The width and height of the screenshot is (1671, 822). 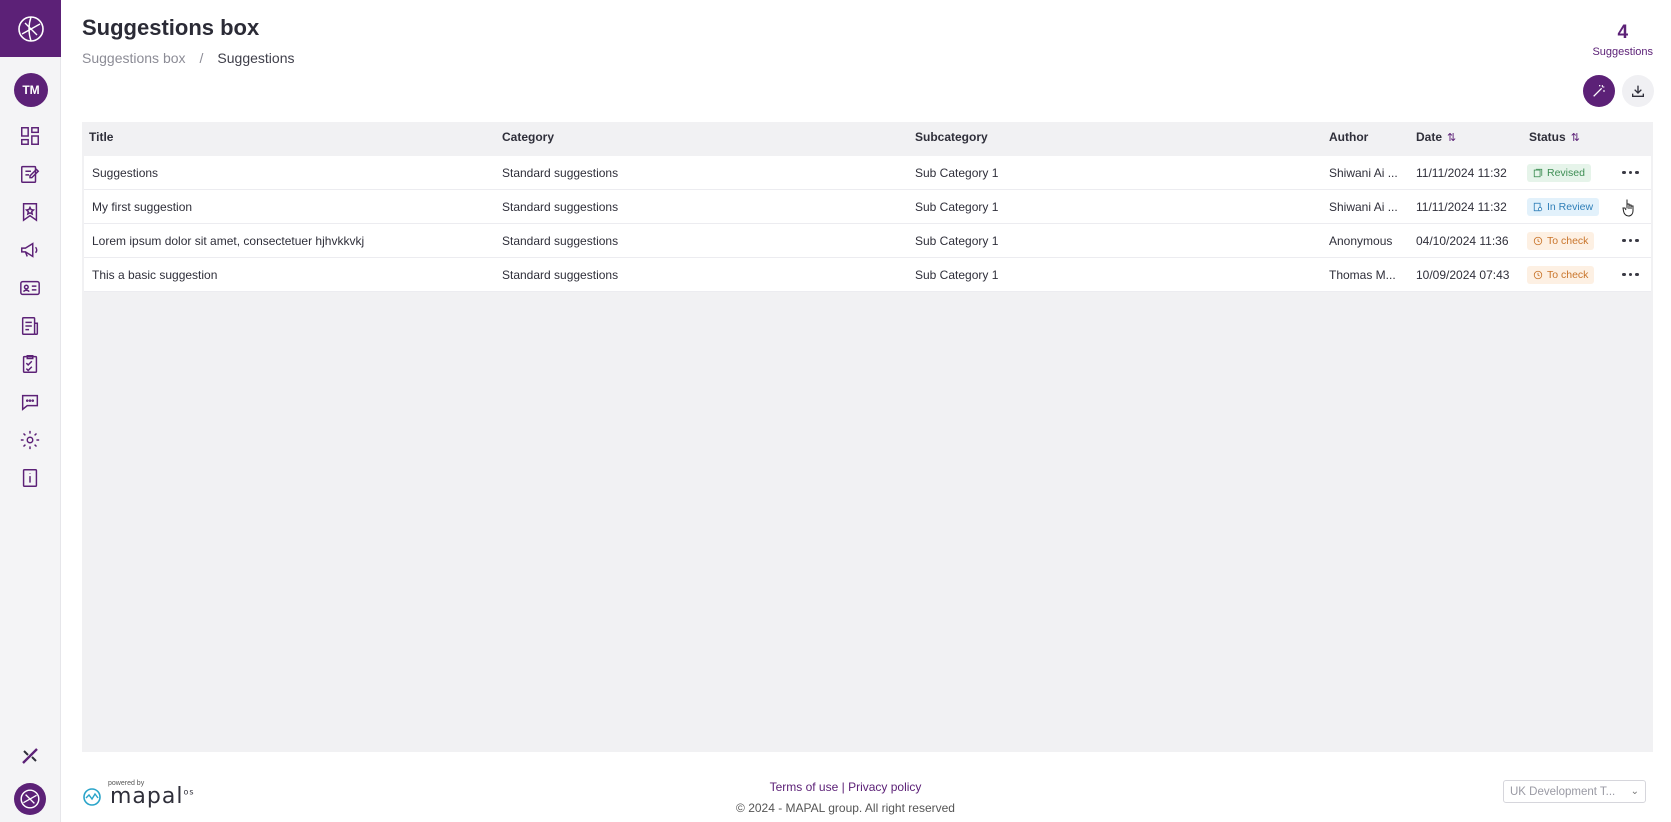 I want to click on document-icon, so click(x=30, y=326).